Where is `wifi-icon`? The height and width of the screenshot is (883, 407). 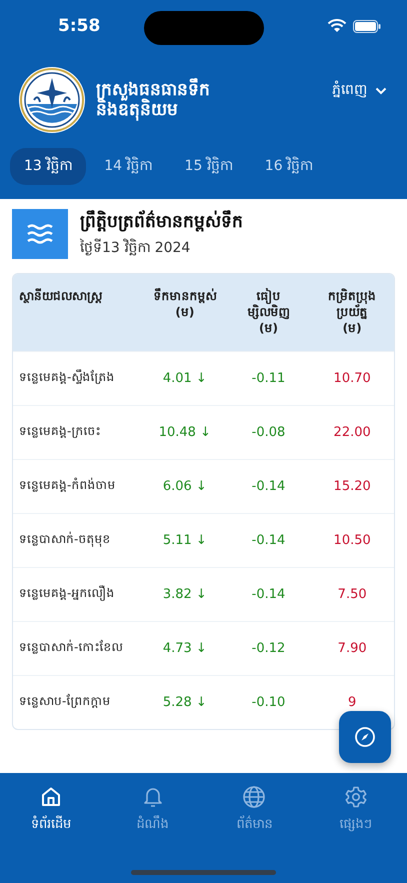
wifi-icon is located at coordinates (337, 26).